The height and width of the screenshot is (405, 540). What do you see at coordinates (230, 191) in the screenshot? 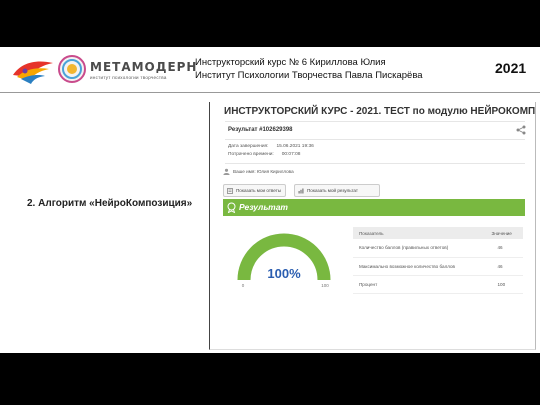
I see `answers-icon` at bounding box center [230, 191].